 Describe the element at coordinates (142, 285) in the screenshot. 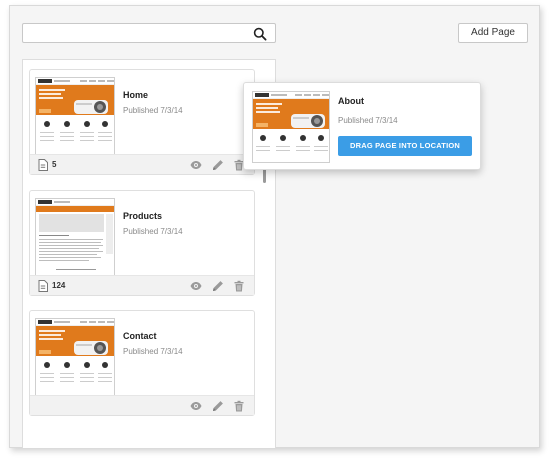

I see `card-footer: 124` at that location.